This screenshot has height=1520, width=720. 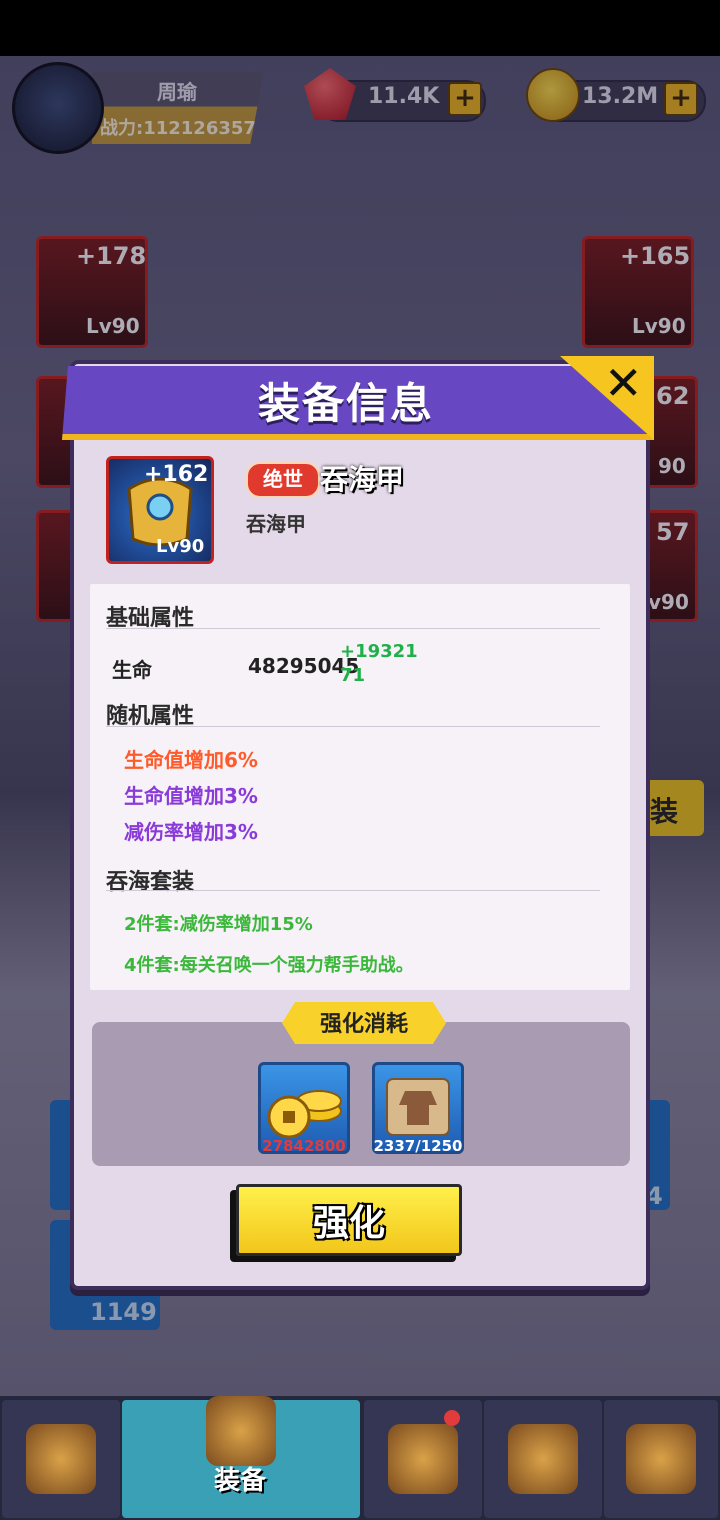 What do you see at coordinates (61, 1459) in the screenshot?
I see `hero-icon` at bounding box center [61, 1459].